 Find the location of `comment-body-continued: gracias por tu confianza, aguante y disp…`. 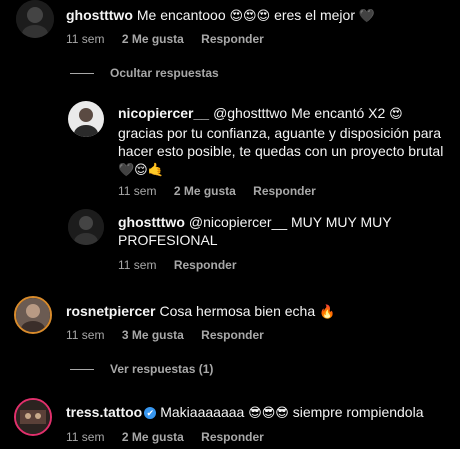

comment-body-continued: gracias por tu confianza, aguante y disp… is located at coordinates (281, 142).